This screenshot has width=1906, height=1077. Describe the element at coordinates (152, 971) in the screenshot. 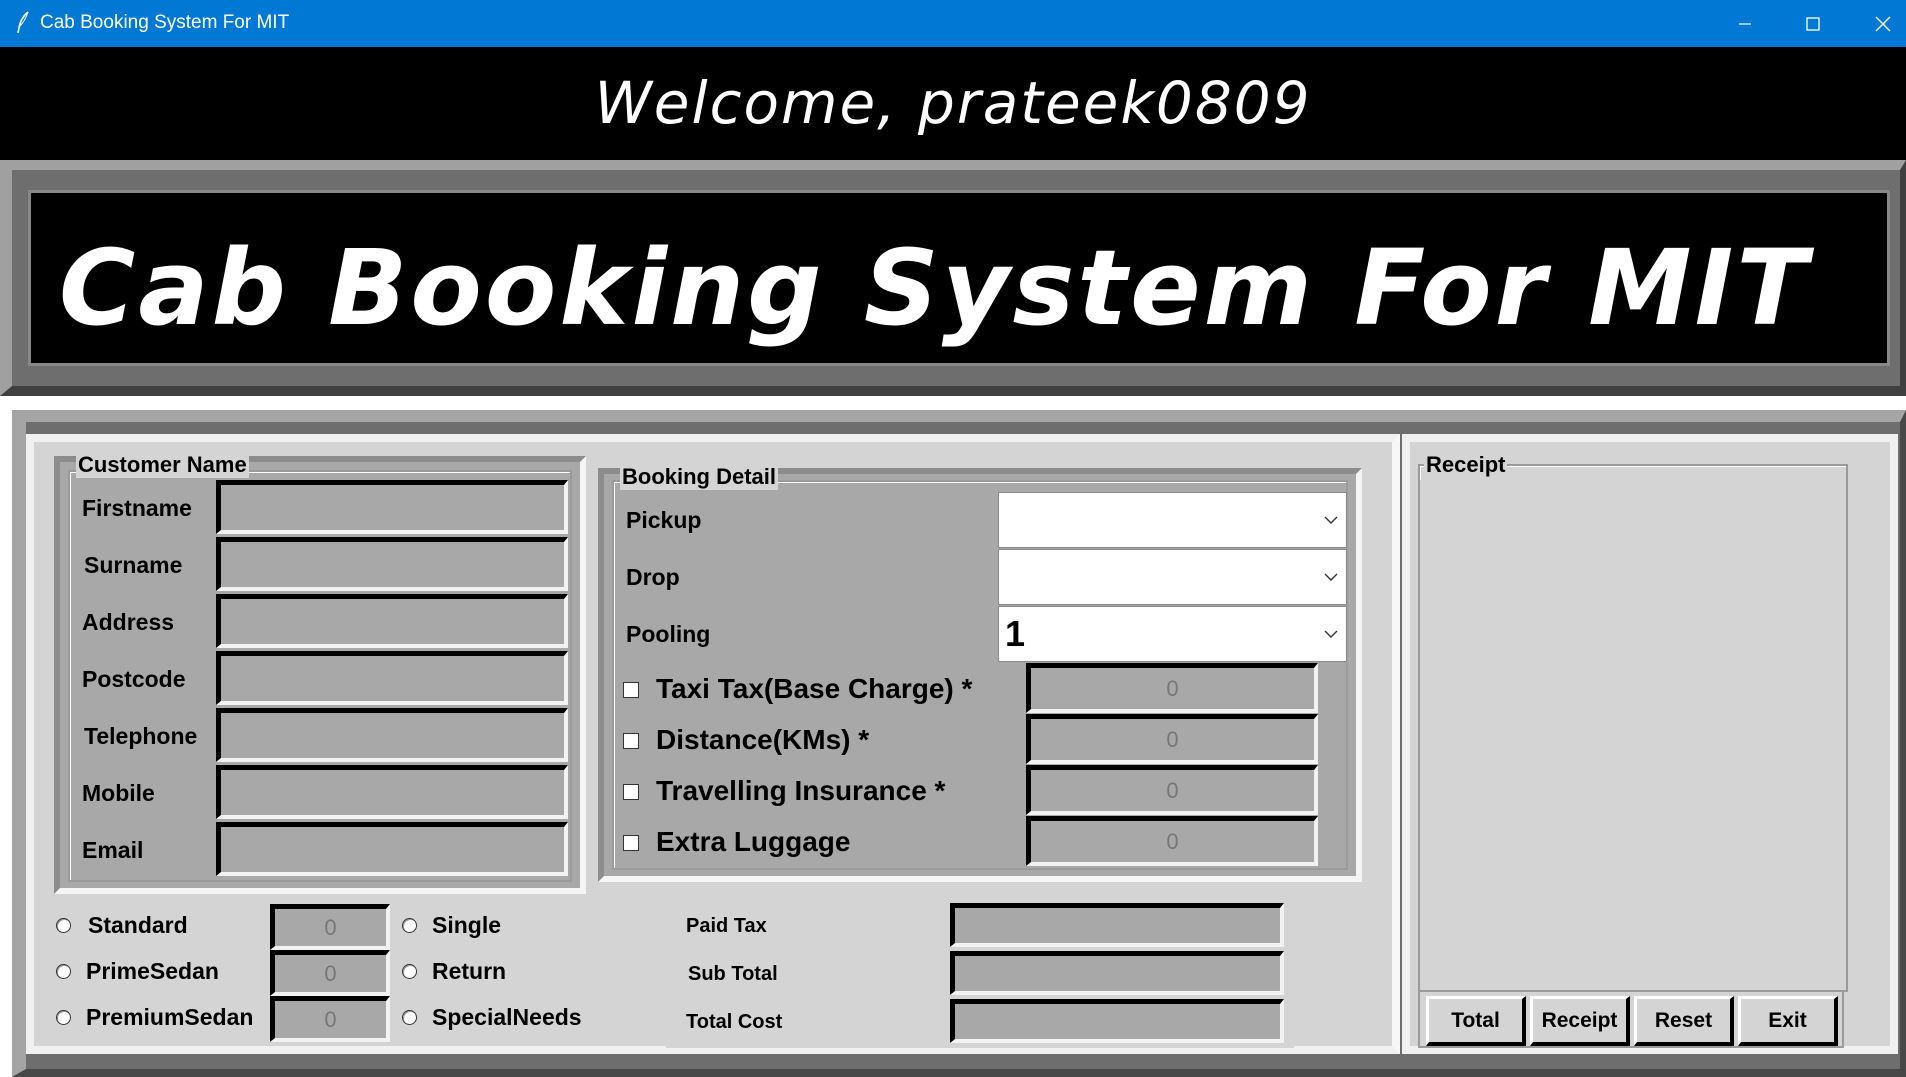

I see `primesedan-label: PrimeSedan` at that location.